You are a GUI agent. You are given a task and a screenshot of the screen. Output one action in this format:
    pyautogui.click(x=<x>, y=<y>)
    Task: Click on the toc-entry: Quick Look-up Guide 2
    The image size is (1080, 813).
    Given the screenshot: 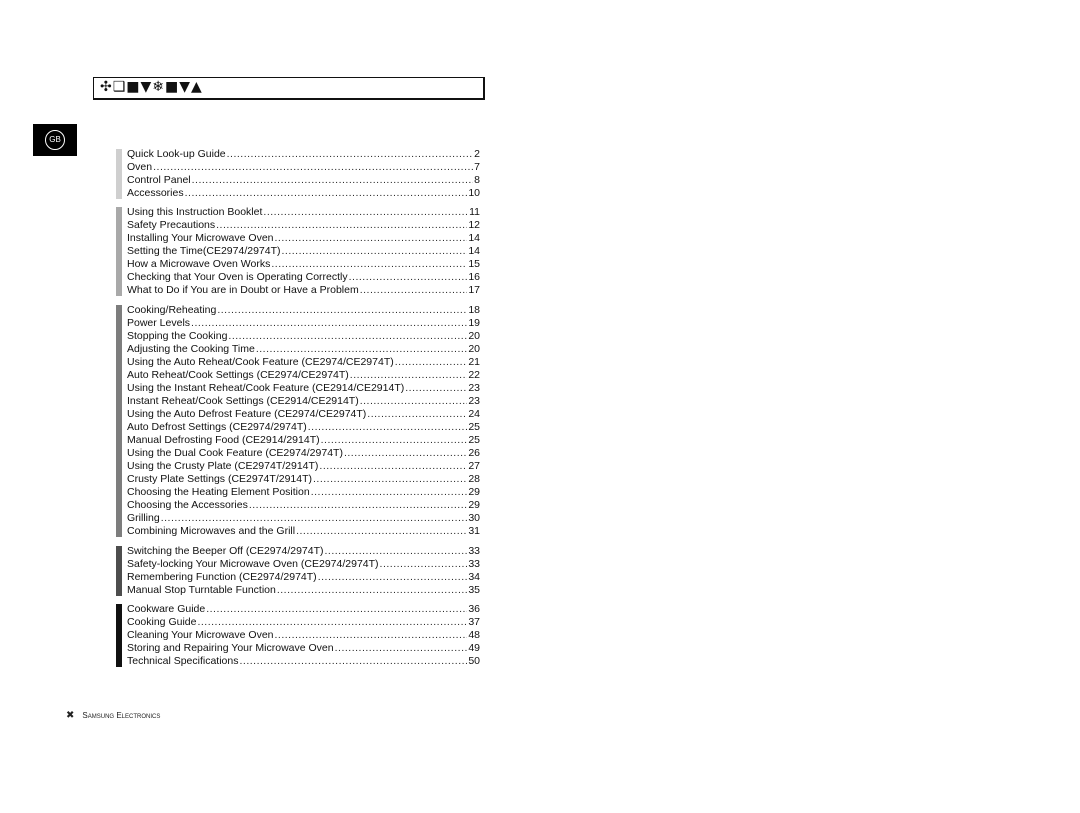 What is the action you would take?
    pyautogui.click(x=303, y=154)
    